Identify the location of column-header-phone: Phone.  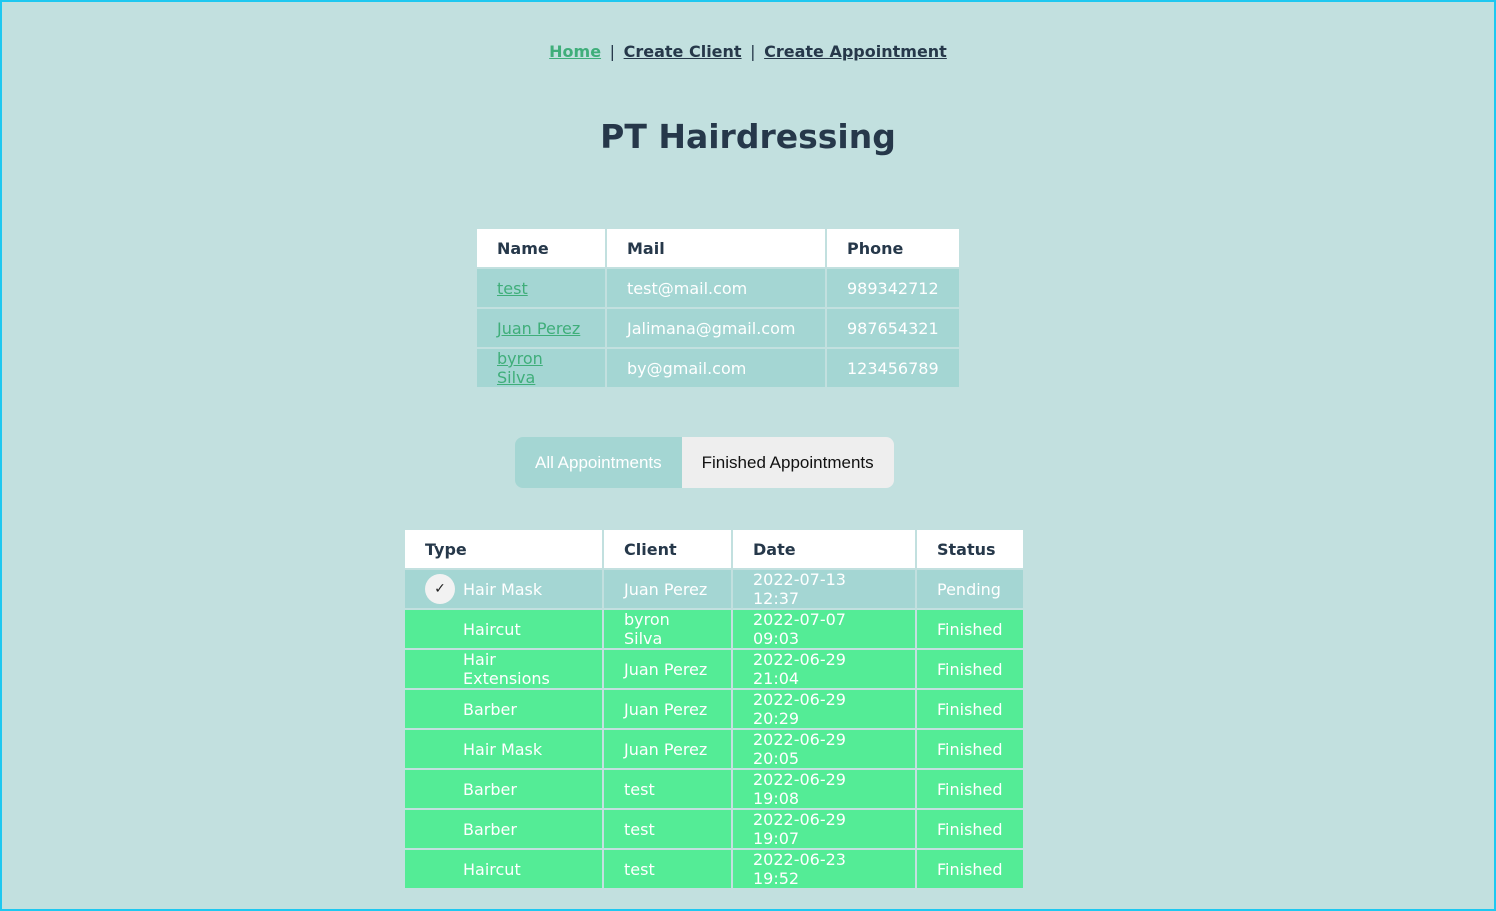
(893, 248).